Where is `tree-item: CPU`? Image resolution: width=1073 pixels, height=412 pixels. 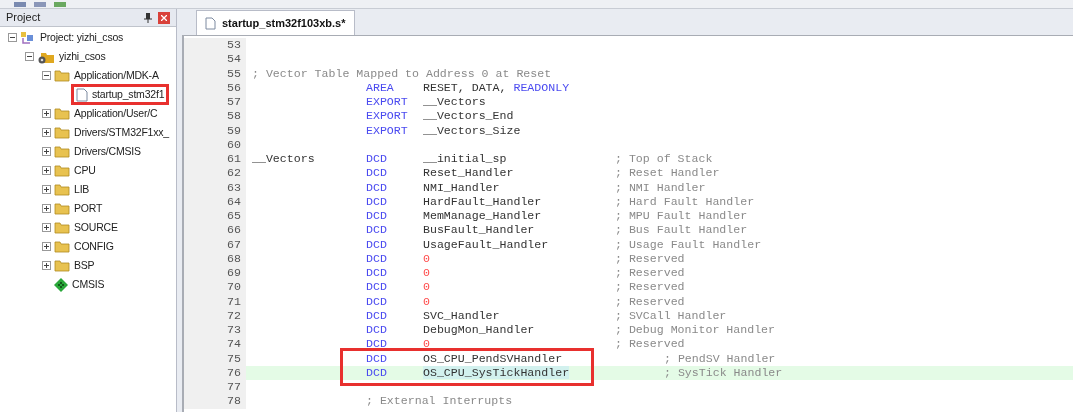 tree-item: CPU is located at coordinates (75, 170).